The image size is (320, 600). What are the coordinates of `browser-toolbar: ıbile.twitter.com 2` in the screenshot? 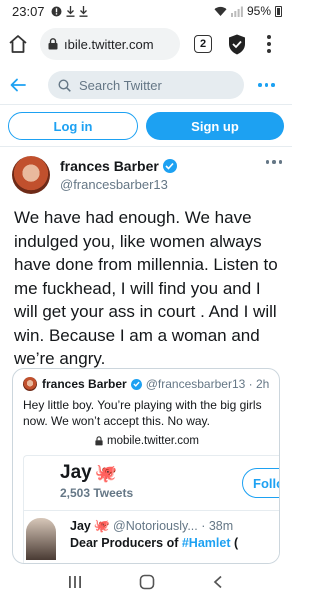 It's located at (146, 44).